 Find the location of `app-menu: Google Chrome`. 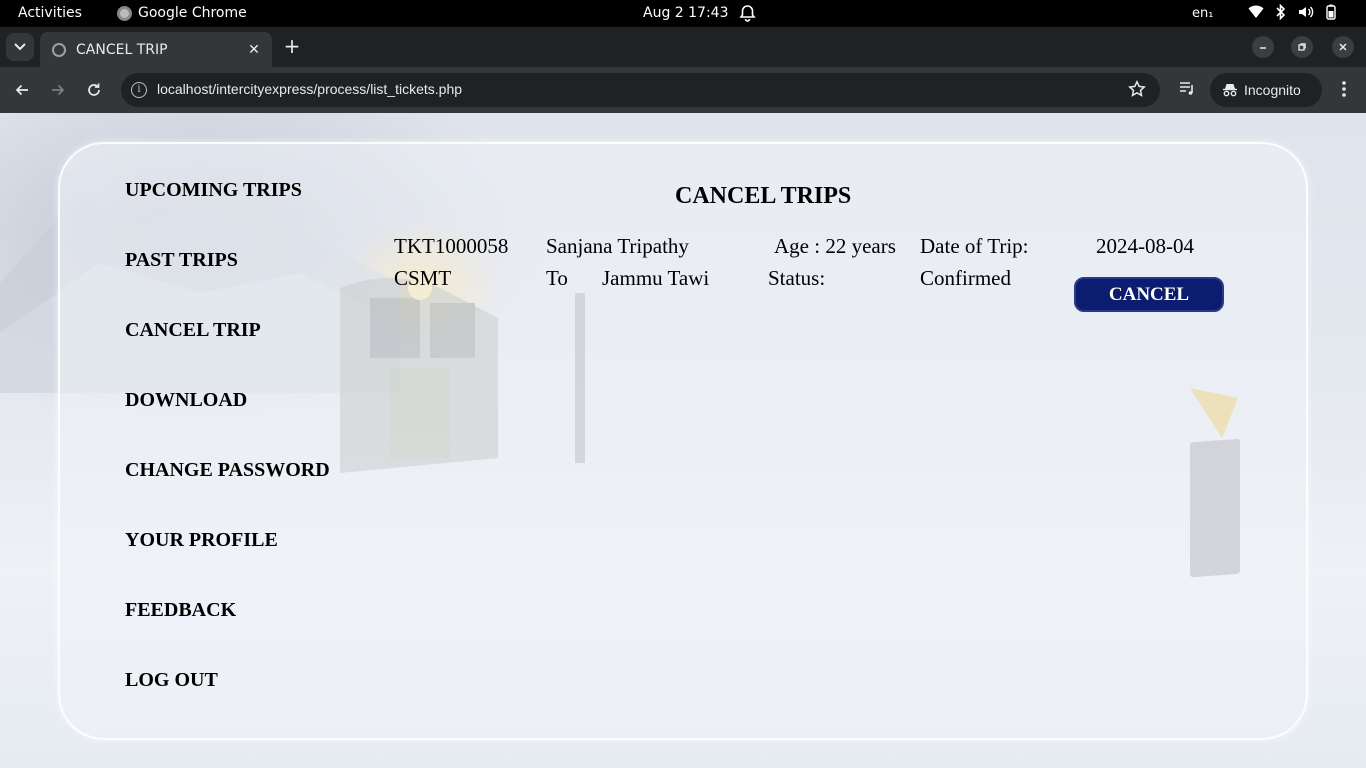

app-menu: Google Chrome is located at coordinates (182, 13).